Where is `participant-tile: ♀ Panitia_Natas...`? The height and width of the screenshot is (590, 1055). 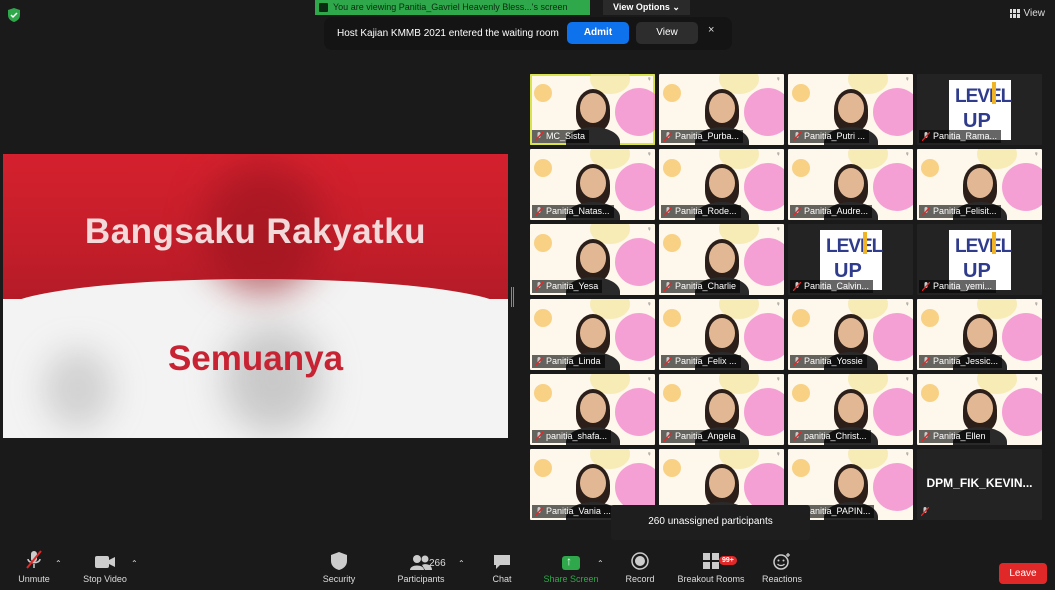 participant-tile: ♀ Panitia_Natas... is located at coordinates (592, 184).